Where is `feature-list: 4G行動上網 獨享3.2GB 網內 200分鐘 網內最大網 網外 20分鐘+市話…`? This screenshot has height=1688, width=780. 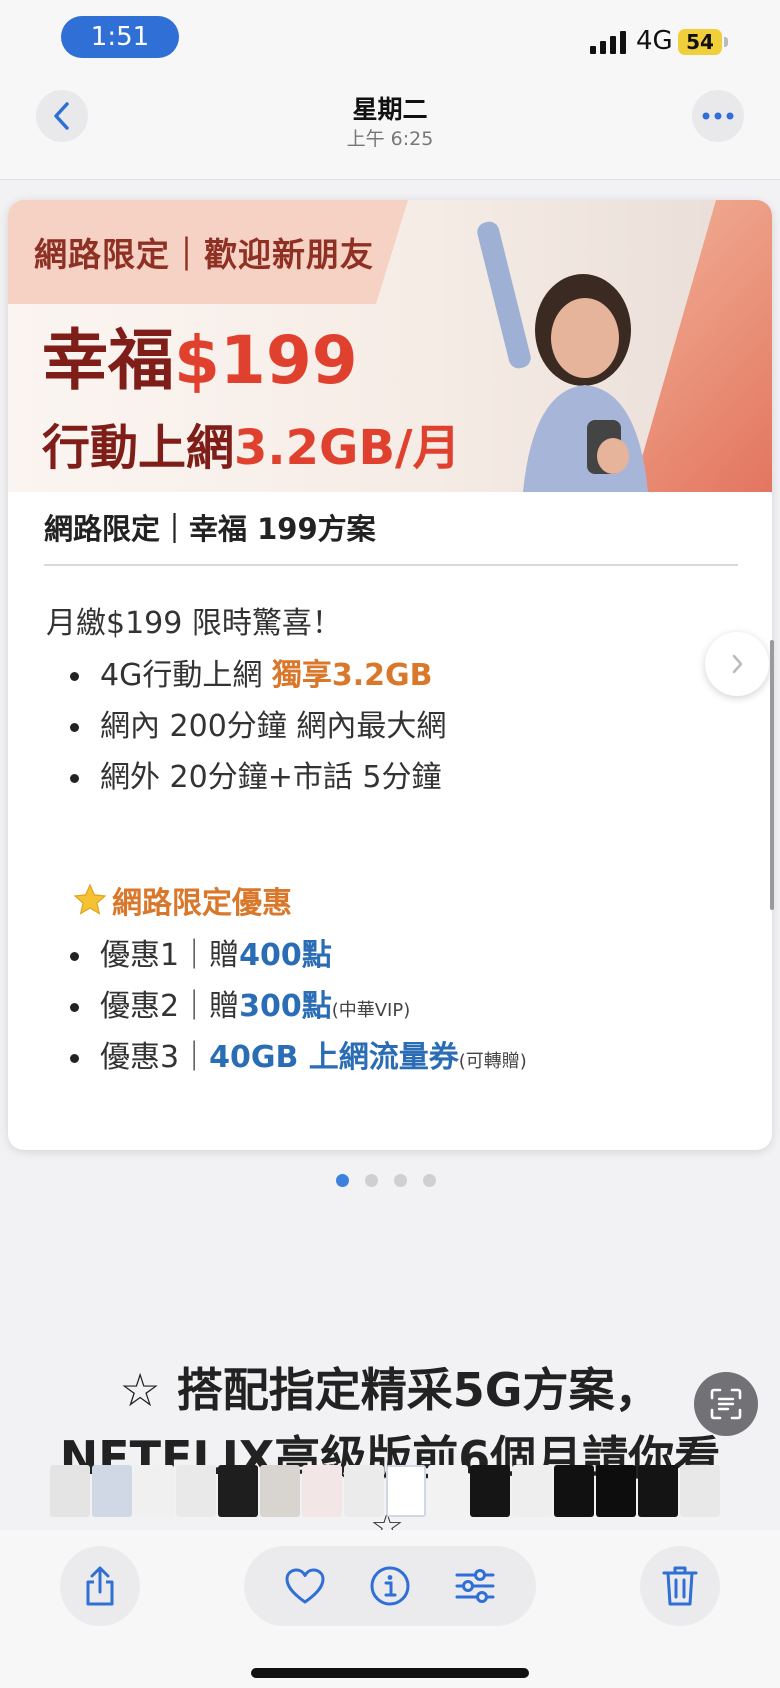 feature-list: 4G行動上網 獨享3.2GB 網內 200分鐘 網內最大網 網外 20分鐘+市話… is located at coordinates (258, 726).